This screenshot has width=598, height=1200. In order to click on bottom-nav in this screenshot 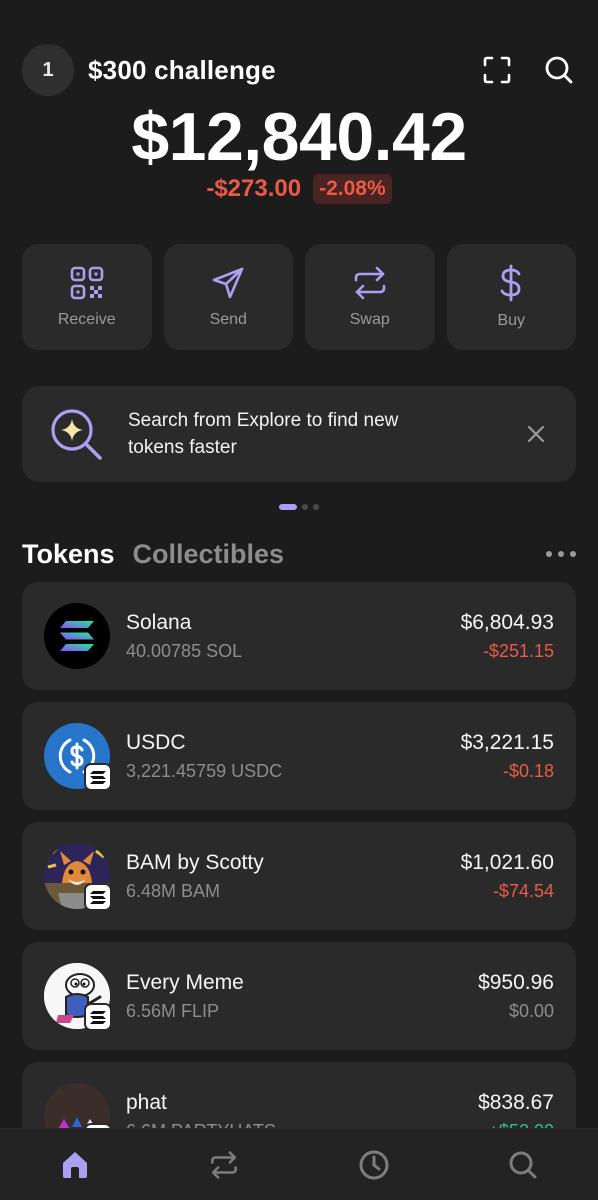, I will do `click(299, 1164)`.